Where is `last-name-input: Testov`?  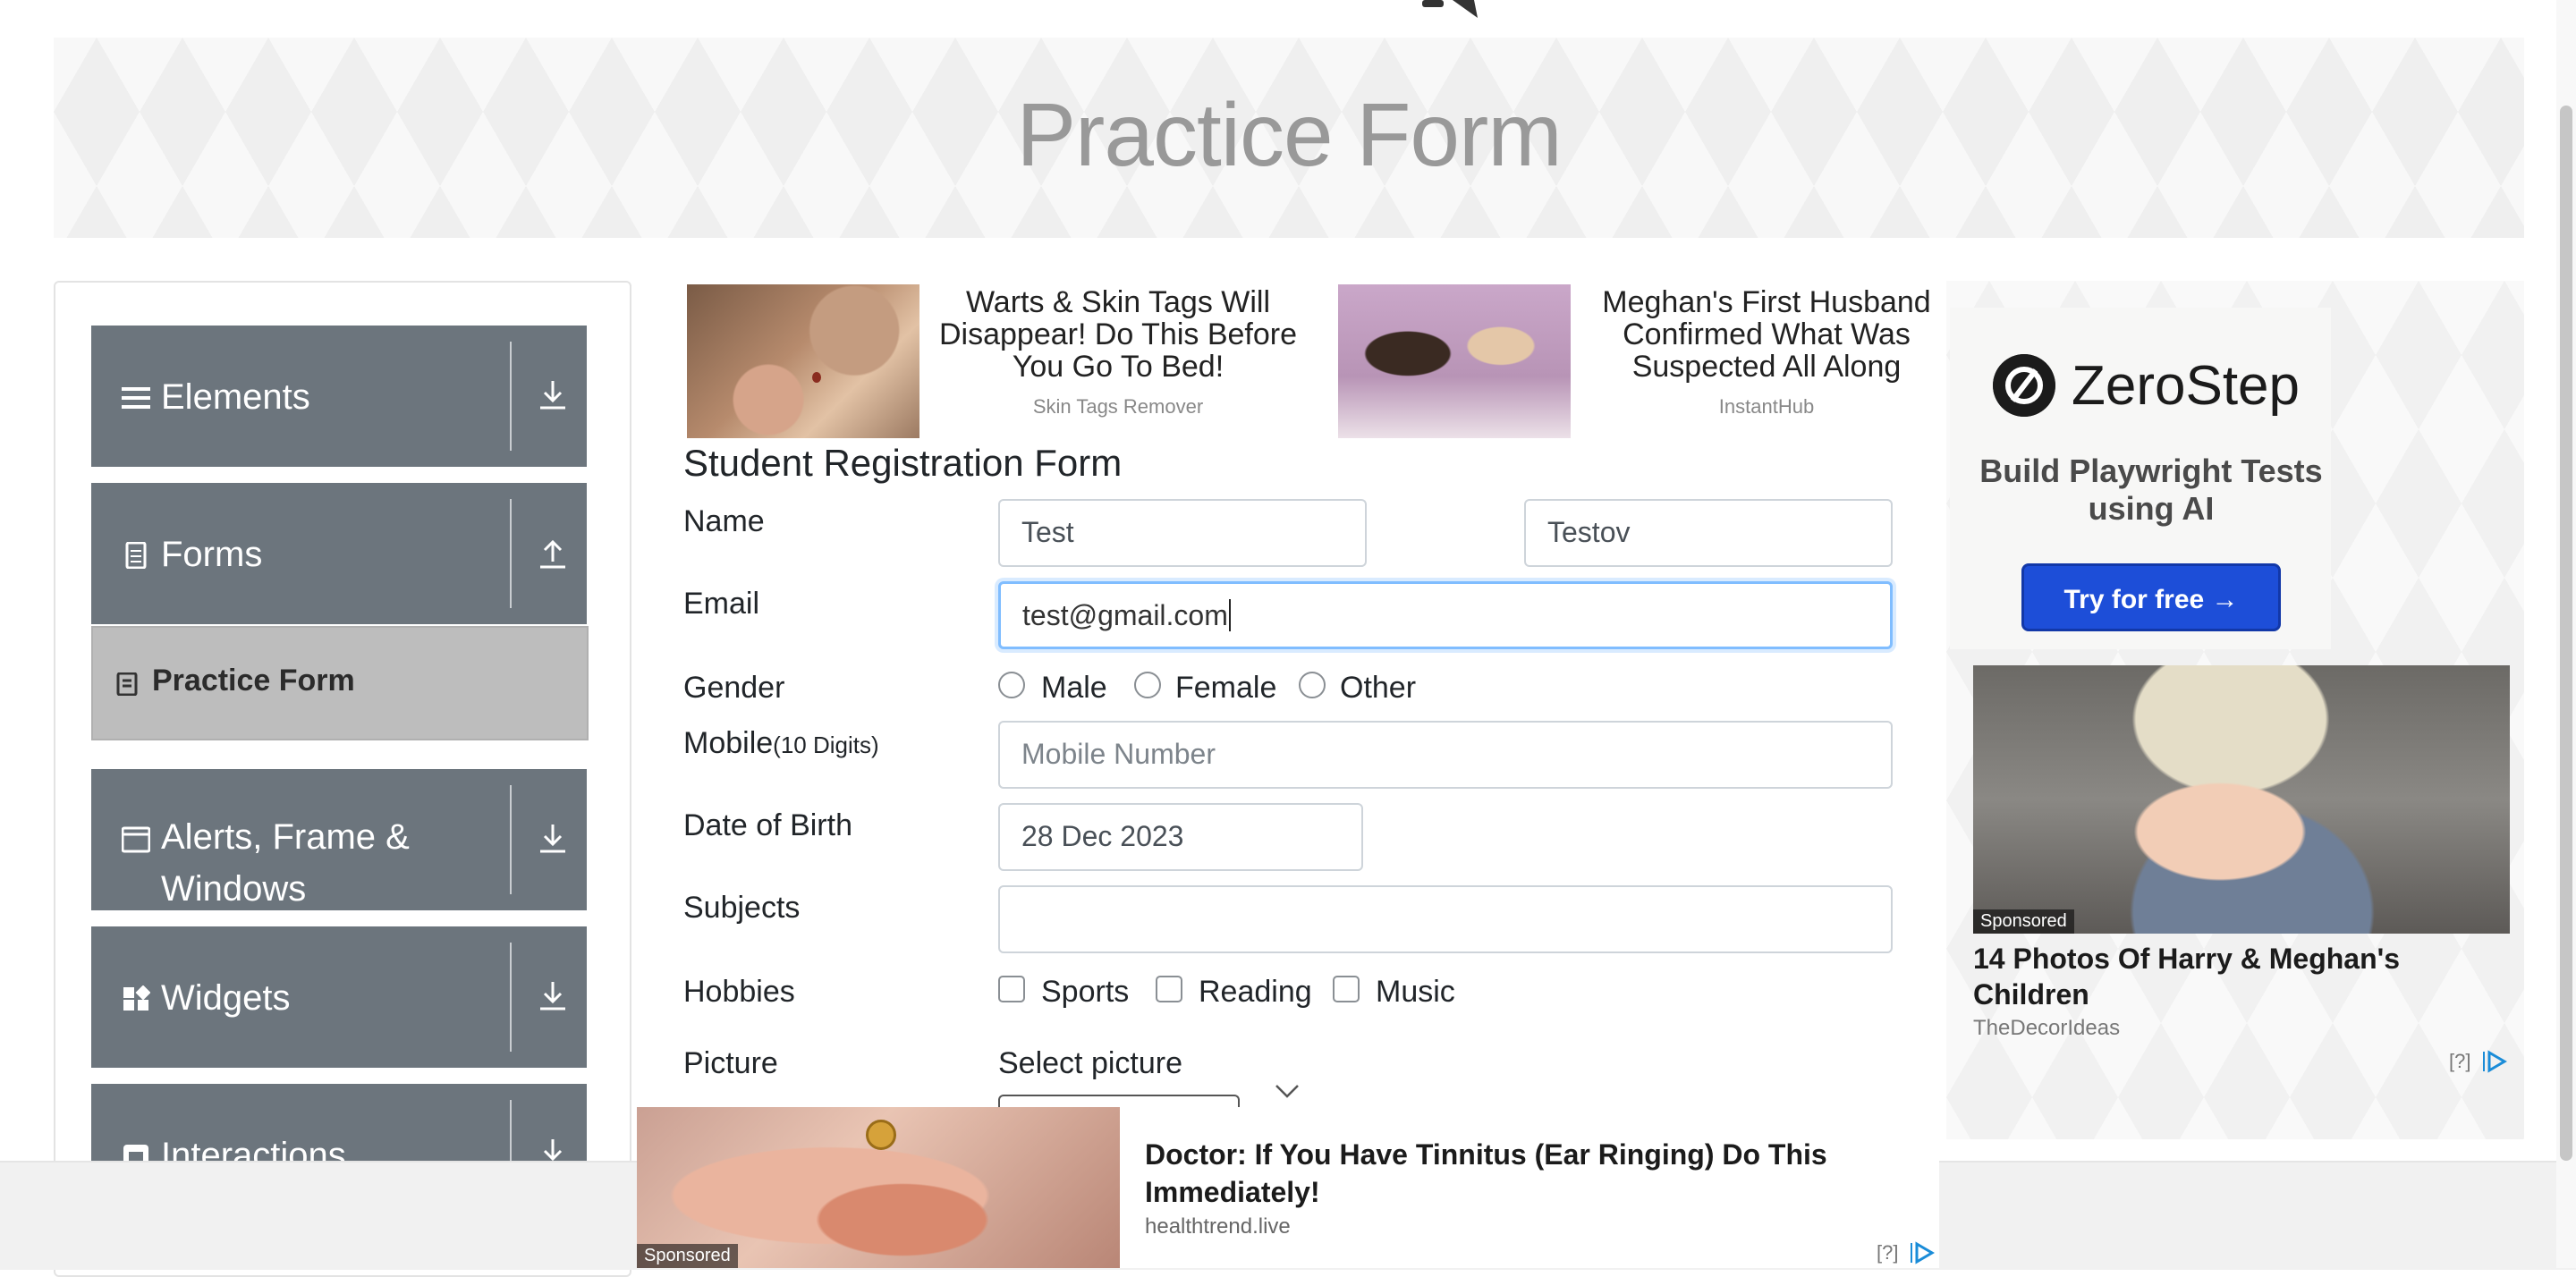 last-name-input: Testov is located at coordinates (1708, 533).